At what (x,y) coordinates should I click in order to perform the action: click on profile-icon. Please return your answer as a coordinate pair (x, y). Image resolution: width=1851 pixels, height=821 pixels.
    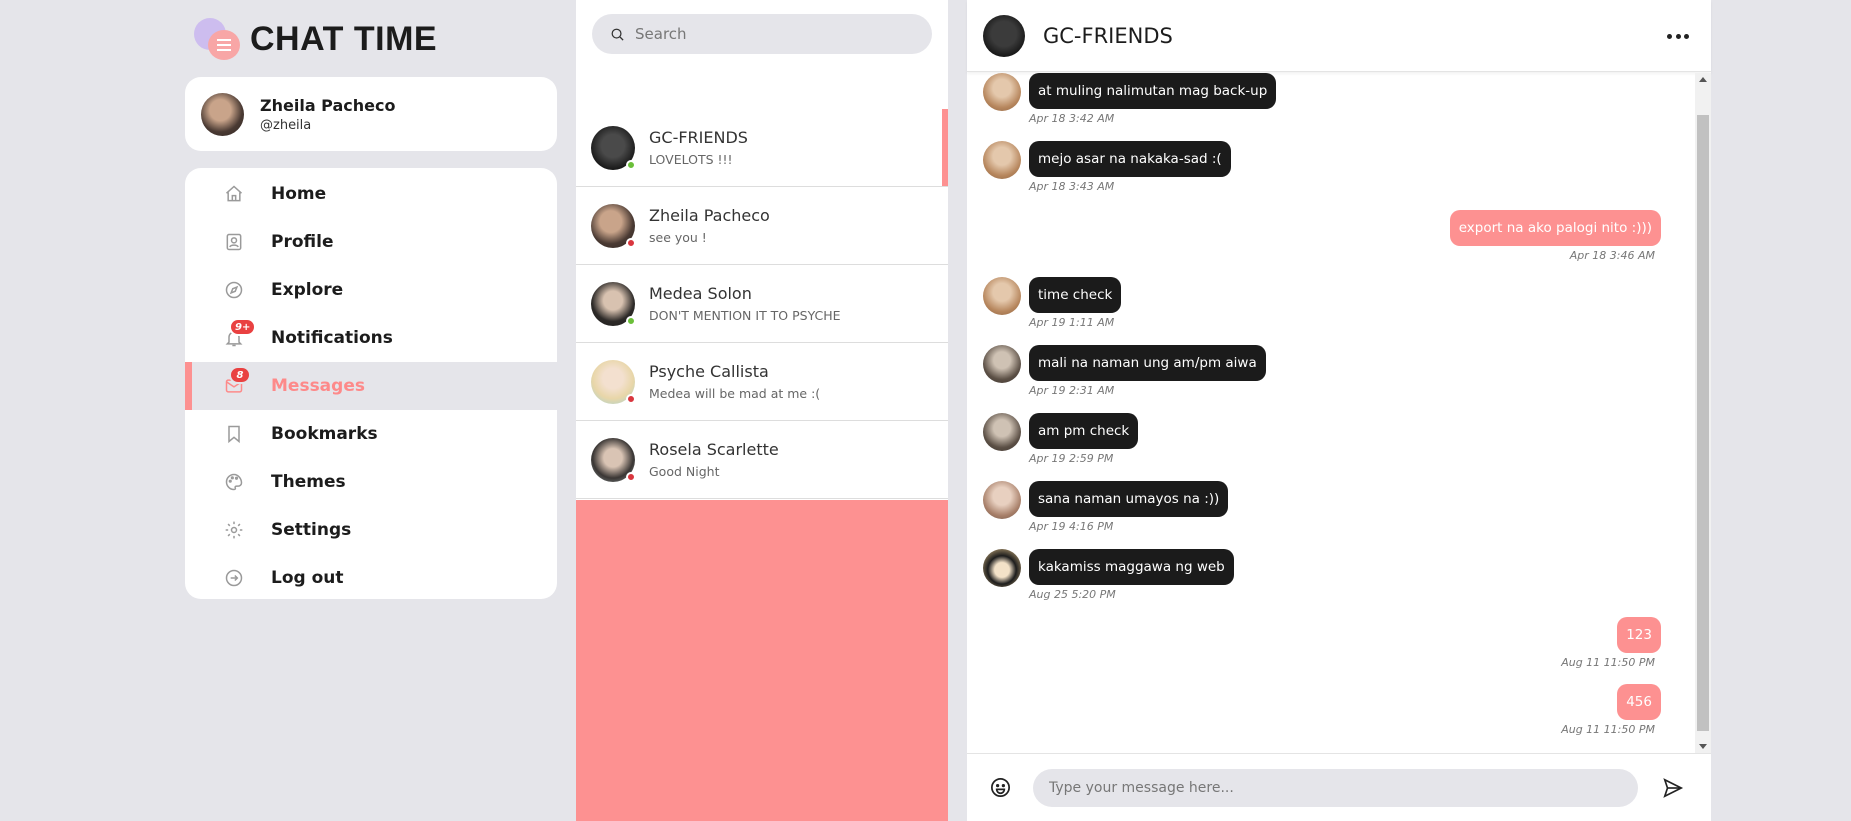
    Looking at the image, I should click on (234, 242).